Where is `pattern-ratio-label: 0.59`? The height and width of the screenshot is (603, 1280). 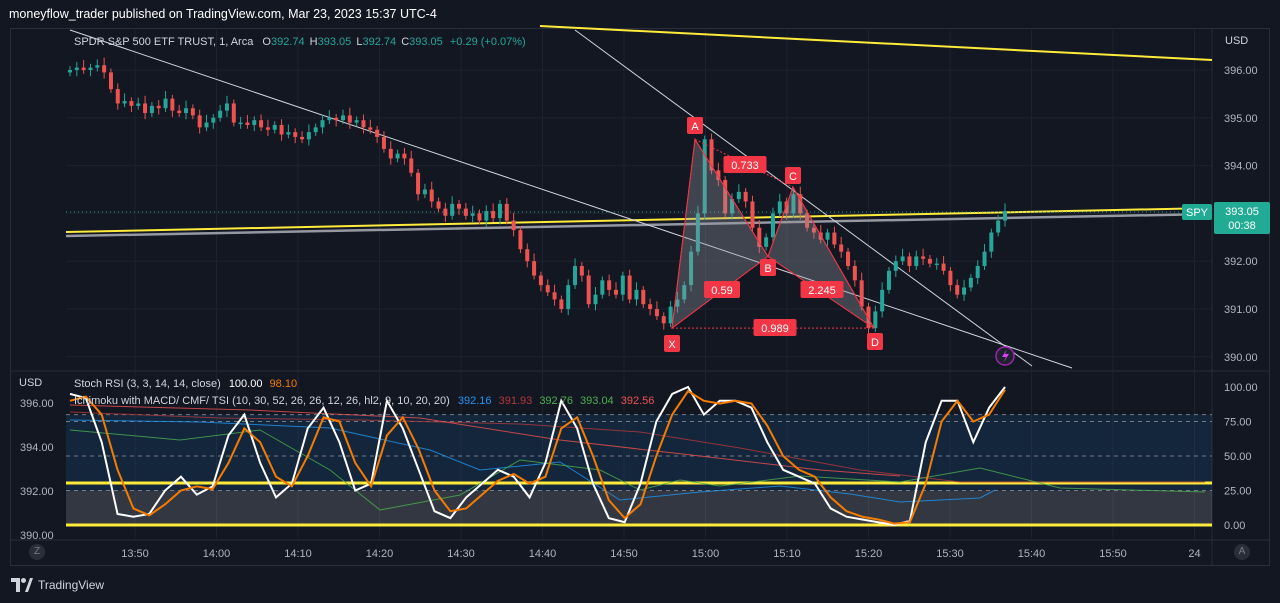 pattern-ratio-label: 0.59 is located at coordinates (721, 291).